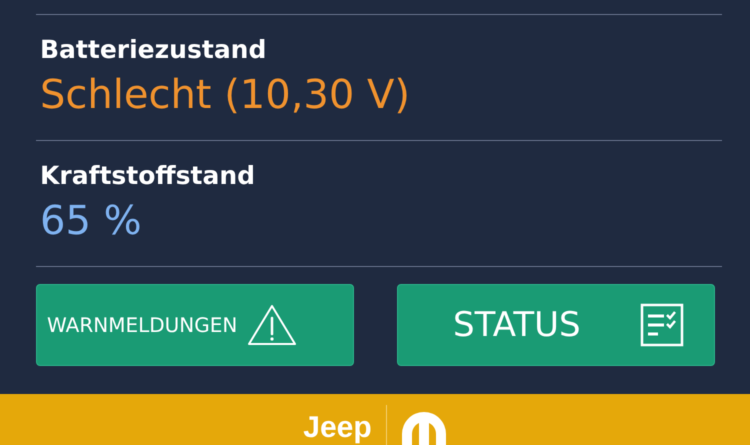 Image resolution: width=750 pixels, height=445 pixels. What do you see at coordinates (195, 325) in the screenshot?
I see `warnings-button: WARNMELDUNGEN` at bounding box center [195, 325].